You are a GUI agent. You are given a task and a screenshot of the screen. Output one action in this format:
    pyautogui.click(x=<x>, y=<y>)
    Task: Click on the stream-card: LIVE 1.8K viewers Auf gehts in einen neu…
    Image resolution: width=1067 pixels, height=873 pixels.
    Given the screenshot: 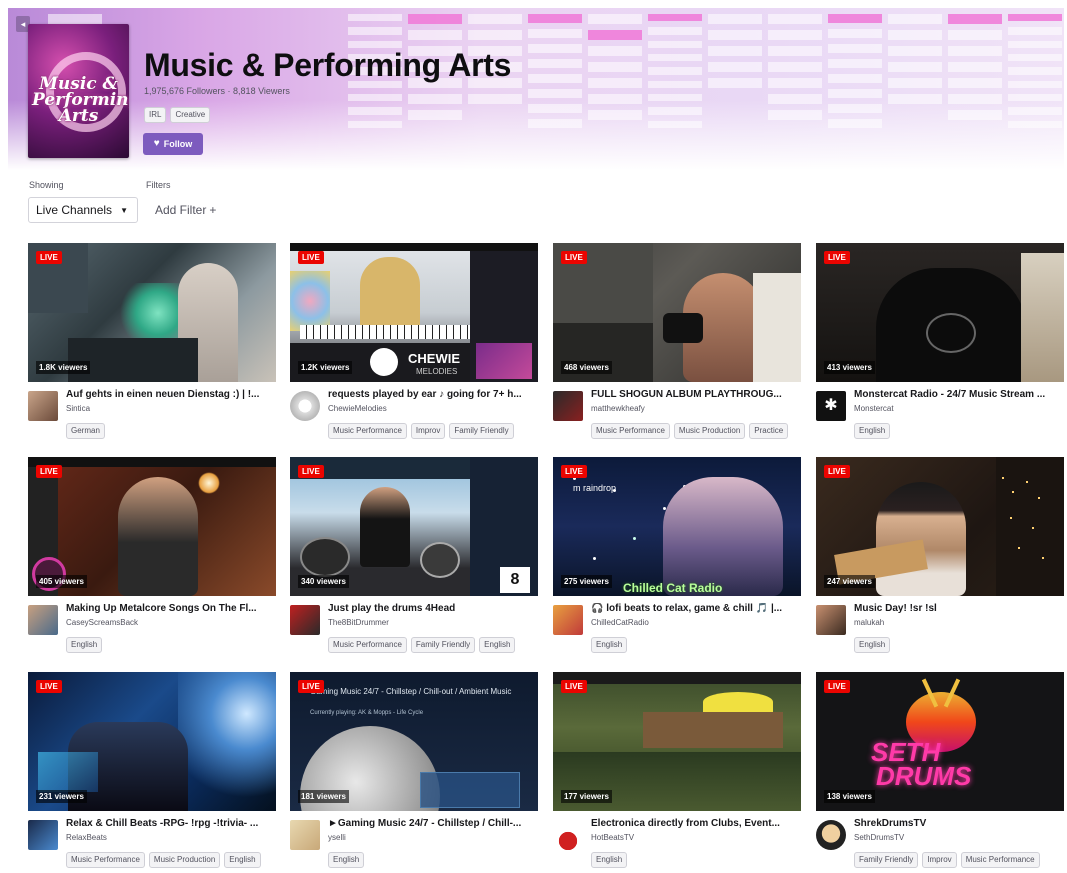 What is the action you would take?
    pyautogui.click(x=152, y=342)
    